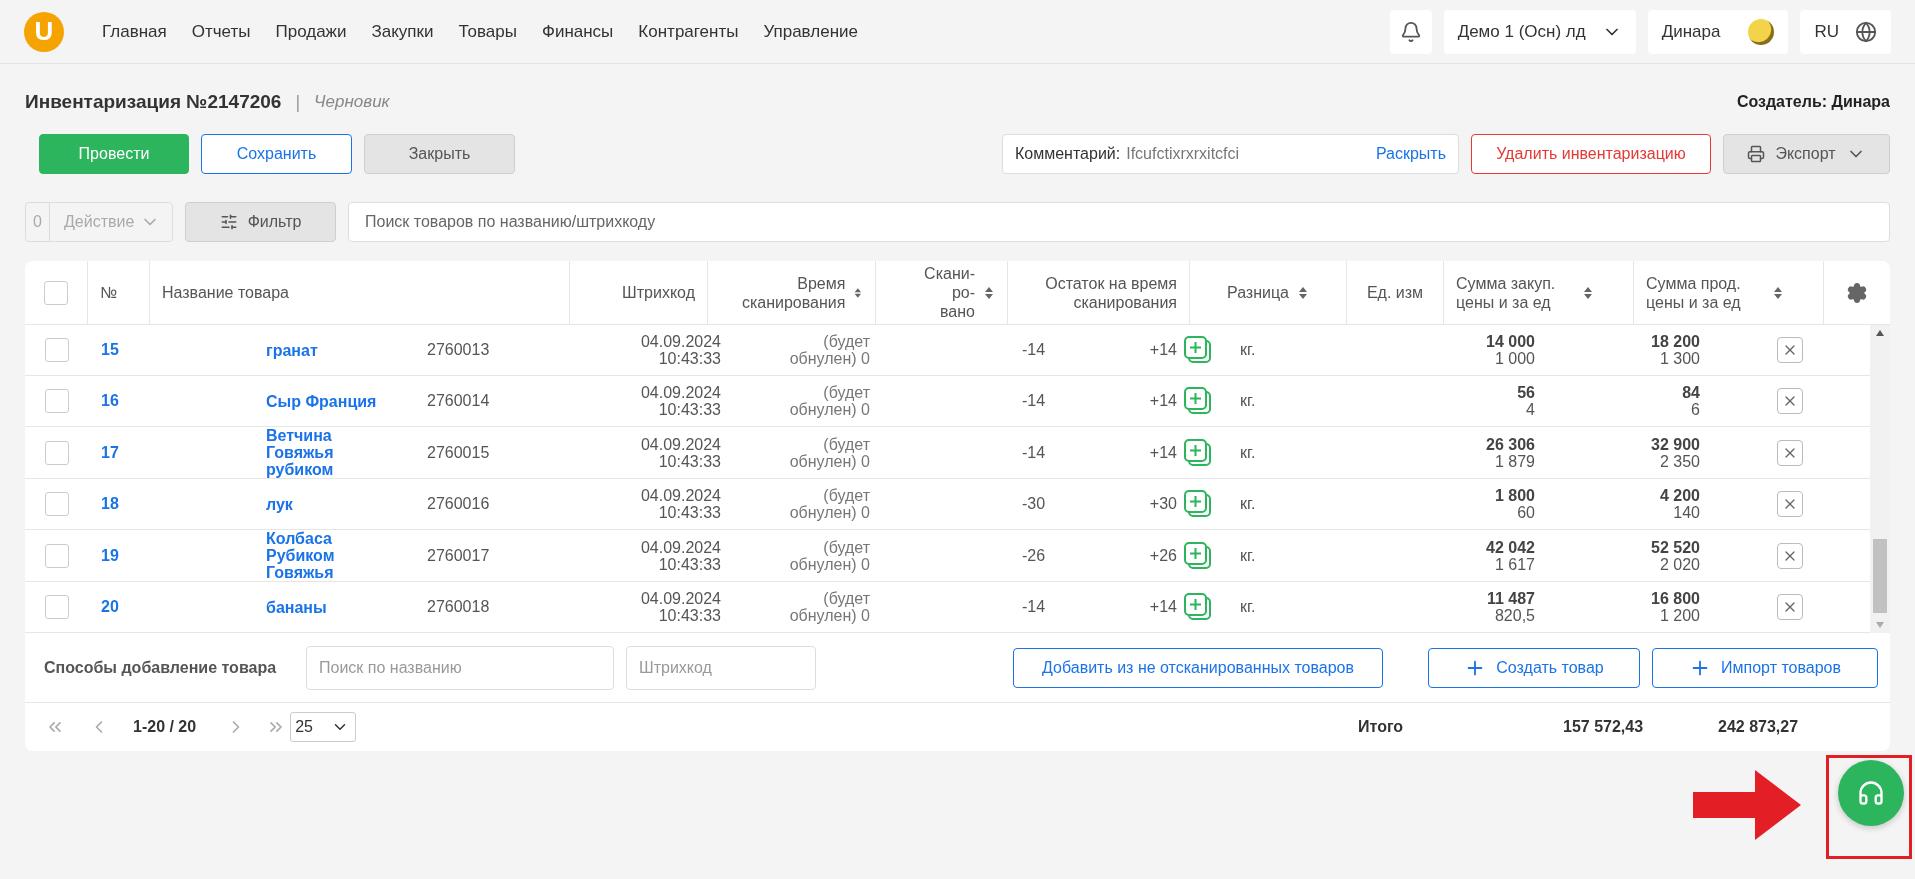 This screenshot has height=879, width=1915. I want to click on name-search-field: Поиск по названию, so click(460, 667).